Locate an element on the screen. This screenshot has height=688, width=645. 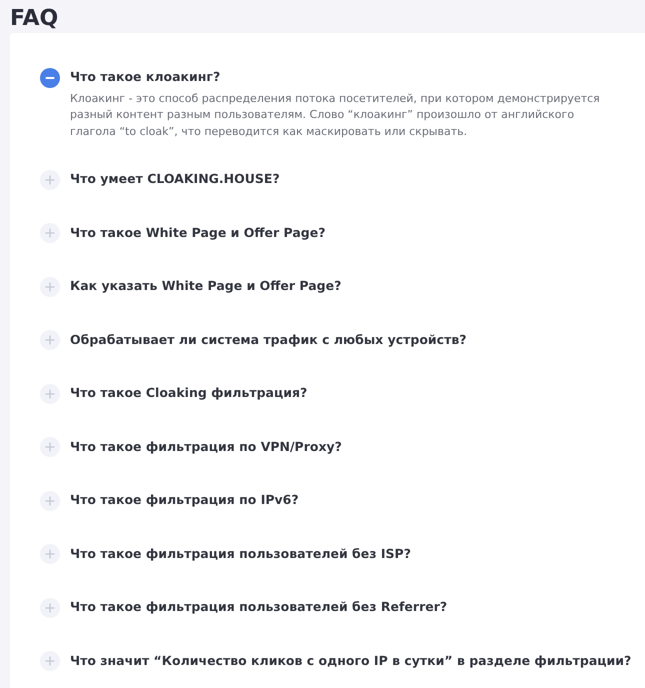
faq-question: Что такое клоакинг? is located at coordinates (145, 78).